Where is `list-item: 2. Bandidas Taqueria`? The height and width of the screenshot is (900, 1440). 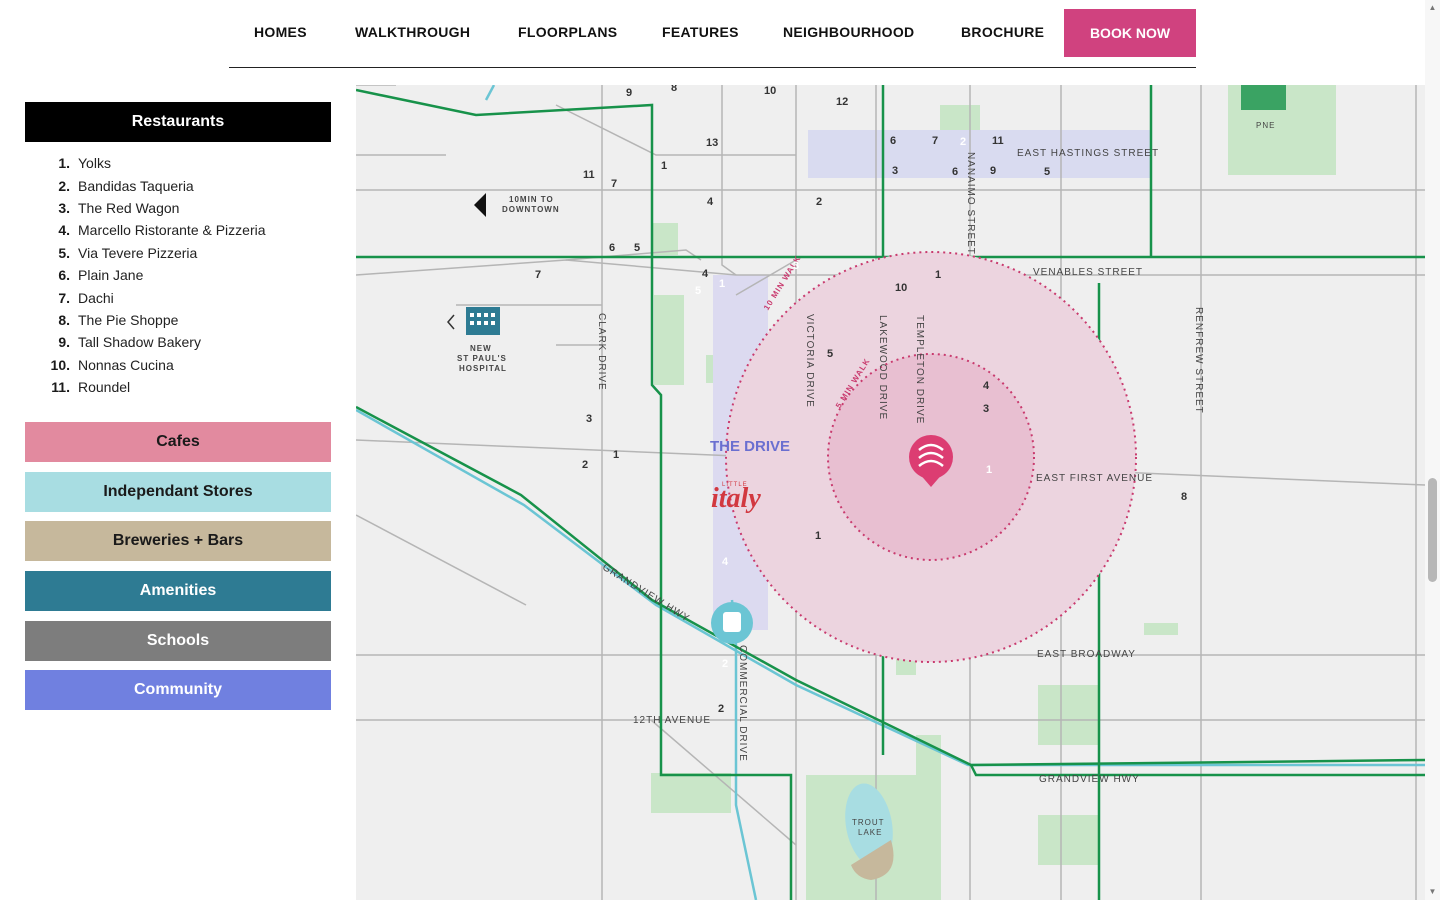
list-item: 2. Bandidas Taqueria is located at coordinates (153, 185).